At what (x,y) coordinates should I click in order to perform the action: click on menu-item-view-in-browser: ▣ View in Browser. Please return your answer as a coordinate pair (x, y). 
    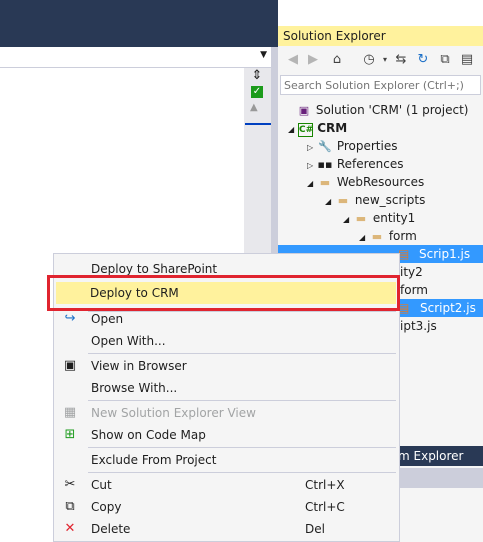
    Looking at the image, I should click on (226, 366).